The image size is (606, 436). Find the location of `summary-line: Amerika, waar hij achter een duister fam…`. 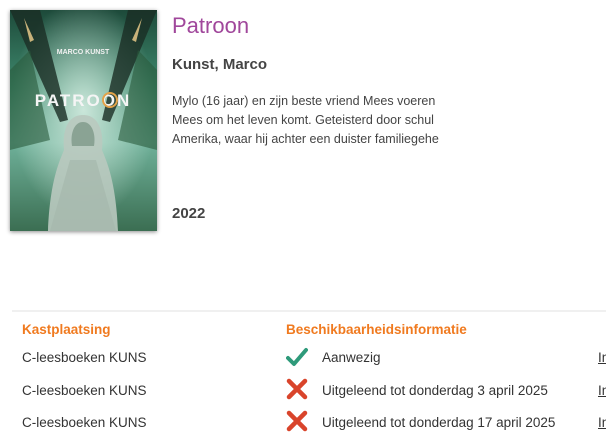

summary-line: Amerika, waar hij achter een duister fam… is located at coordinates (305, 139).